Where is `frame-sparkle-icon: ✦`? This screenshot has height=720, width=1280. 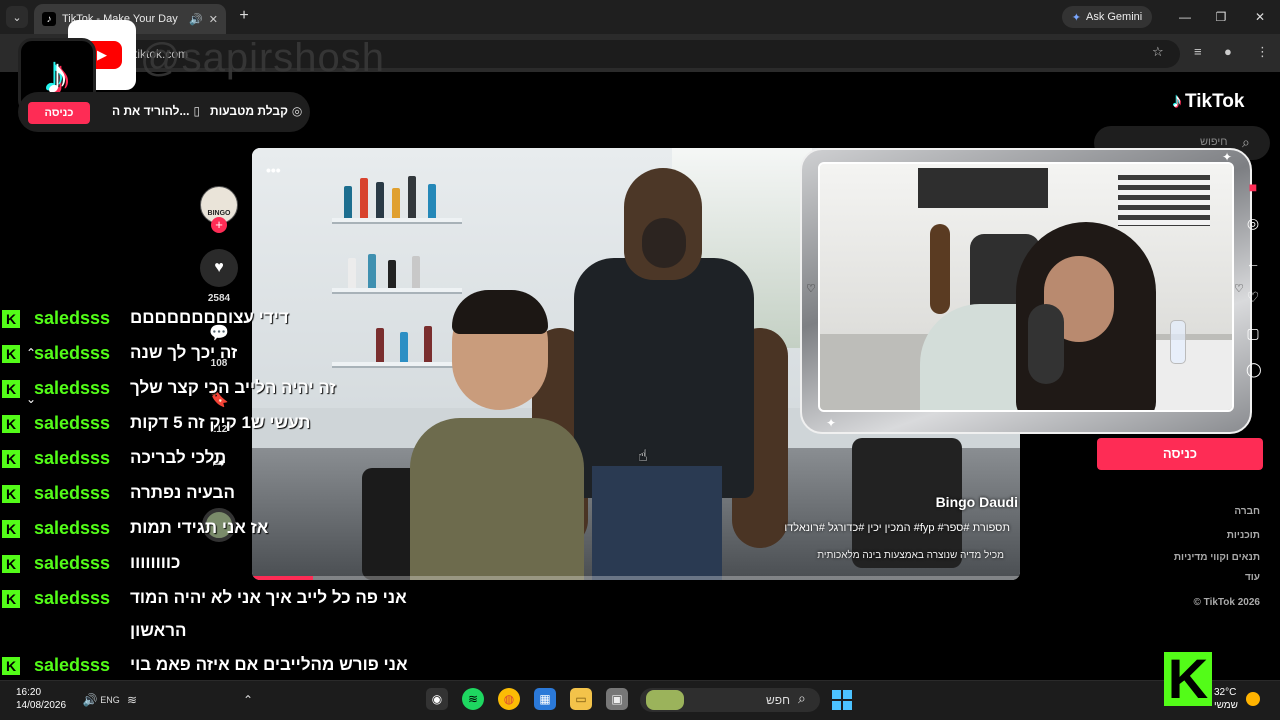 frame-sparkle-icon: ✦ is located at coordinates (831, 423).